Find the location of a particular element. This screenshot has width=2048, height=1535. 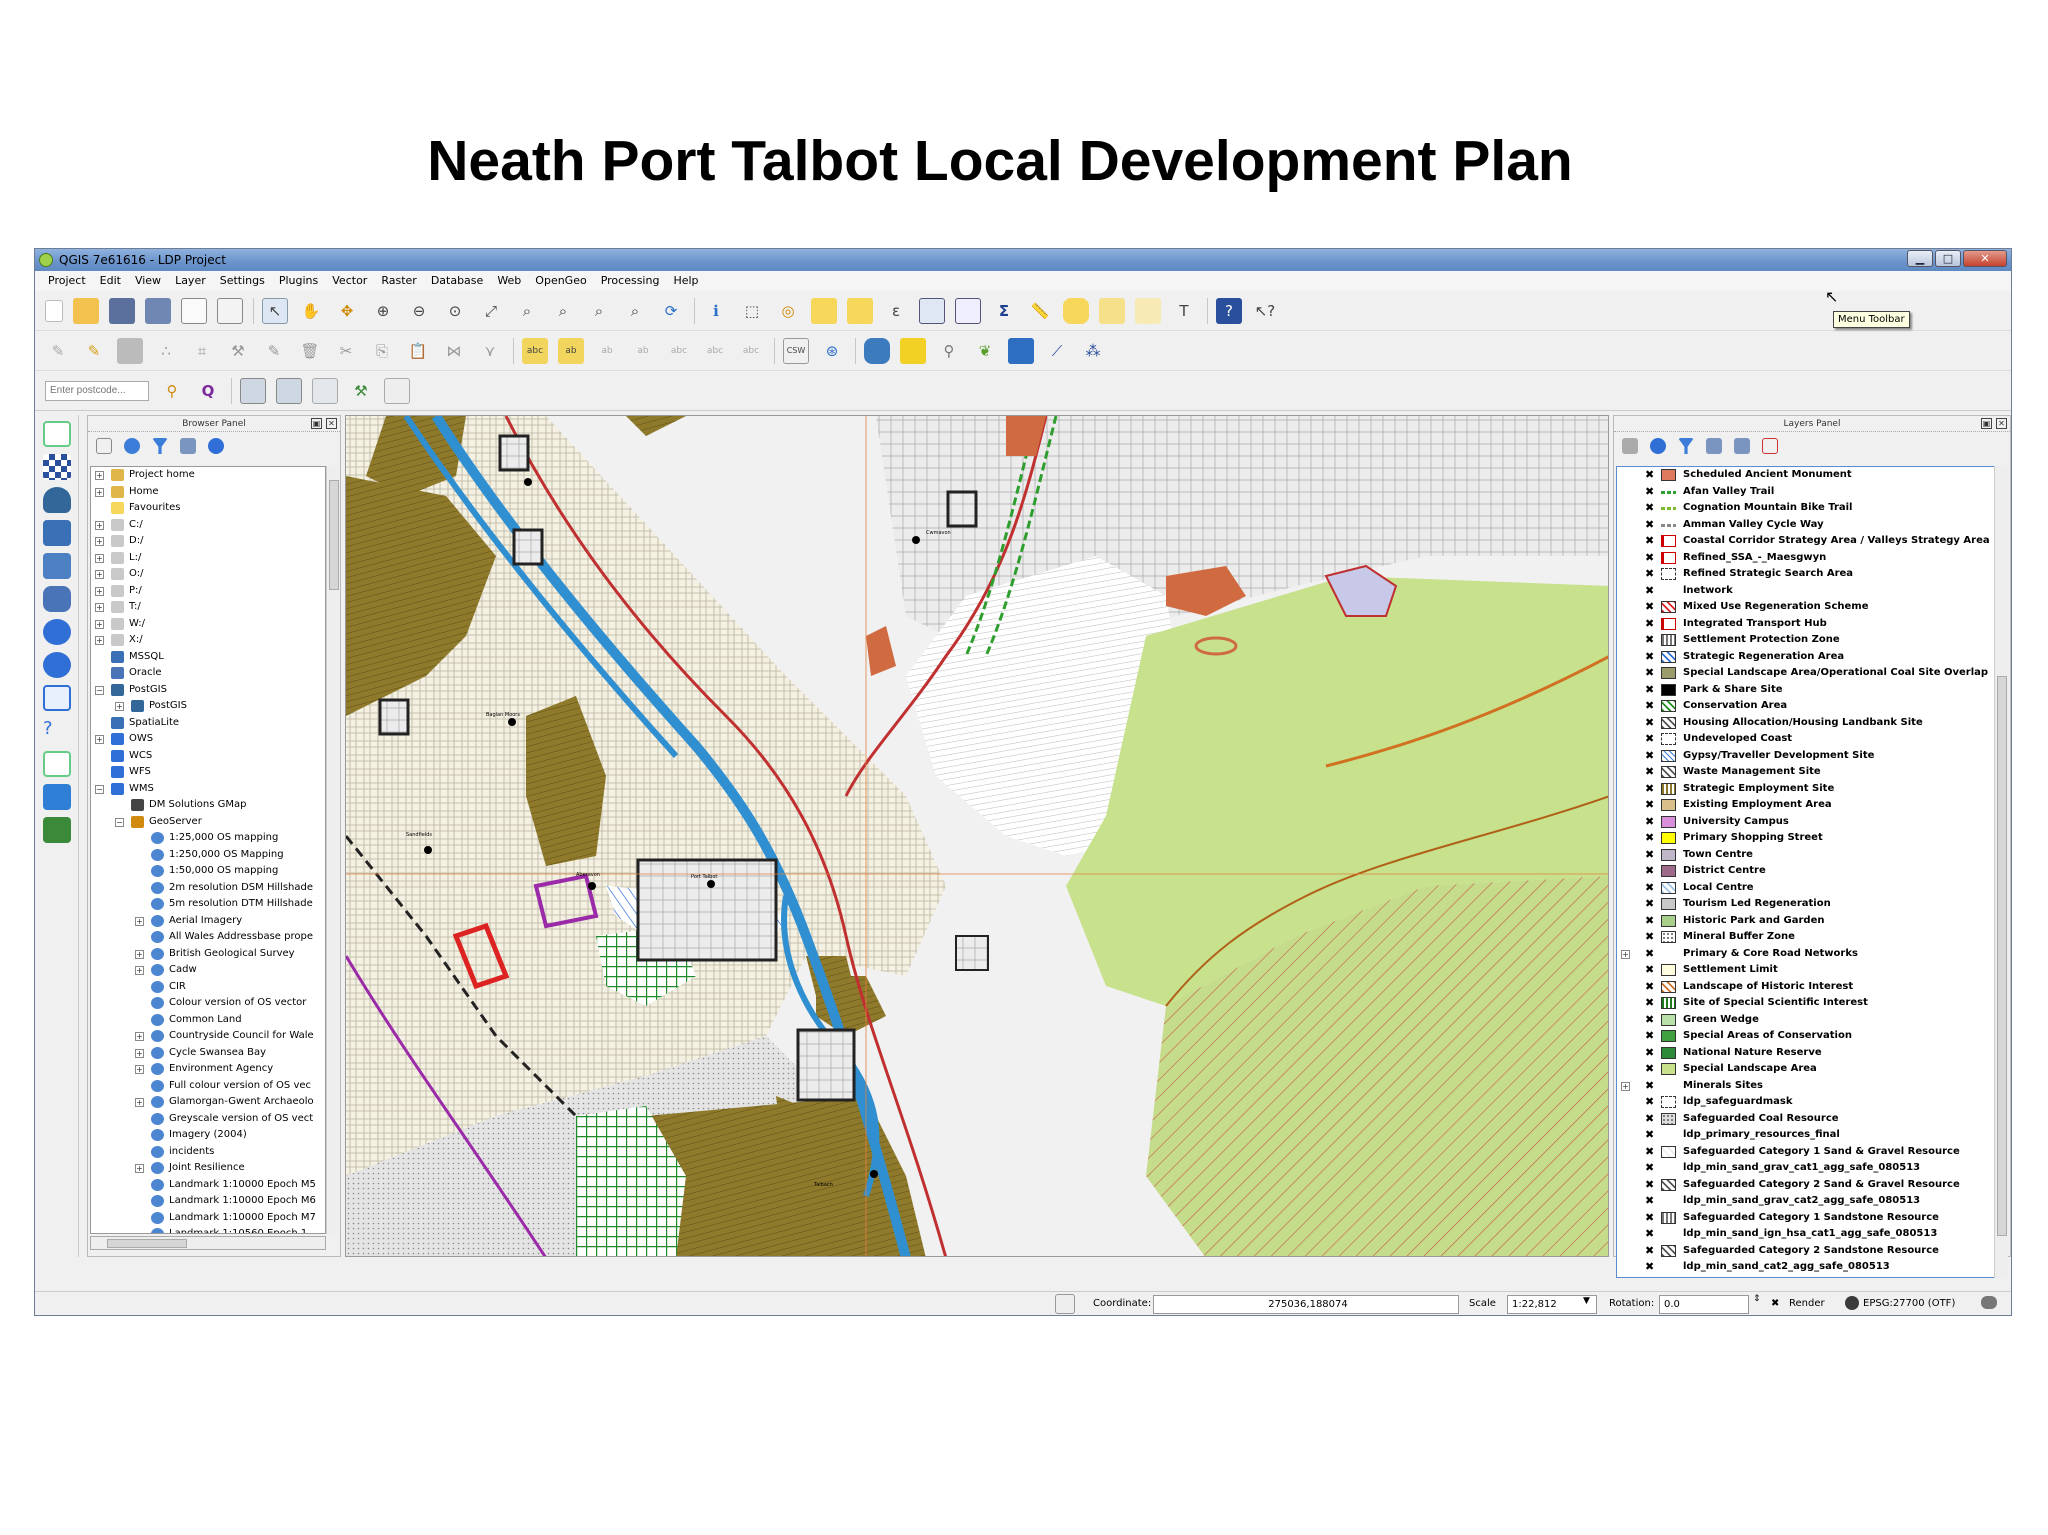

menu-processing: Processing is located at coordinates (630, 281).